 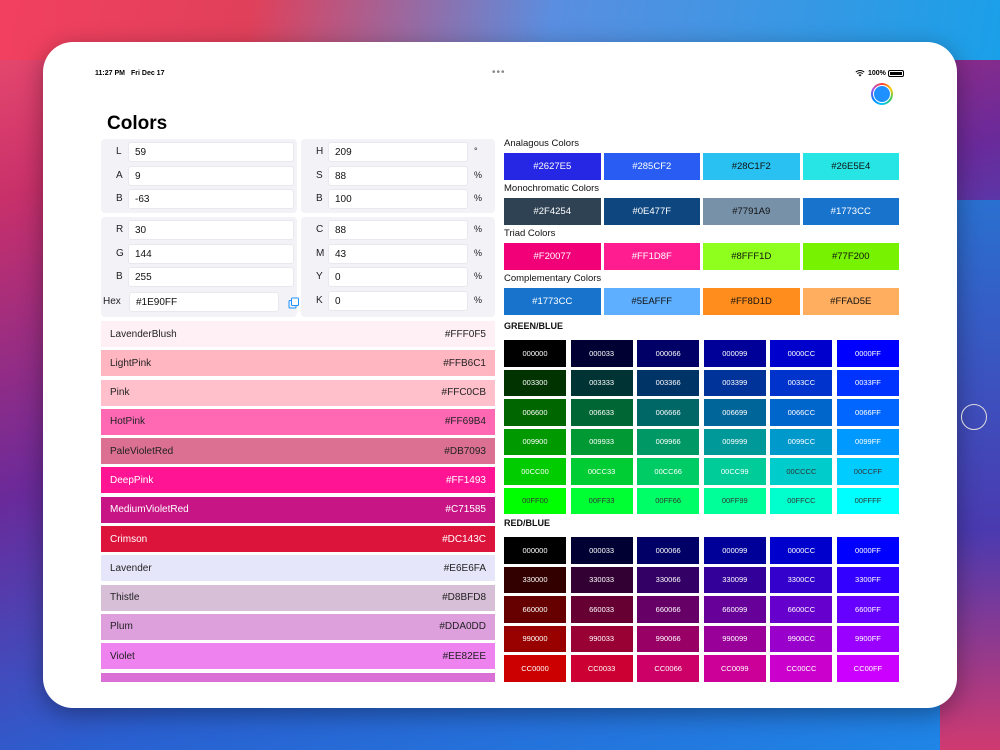 I want to click on web-color-cell: 006600, so click(x=535, y=412).